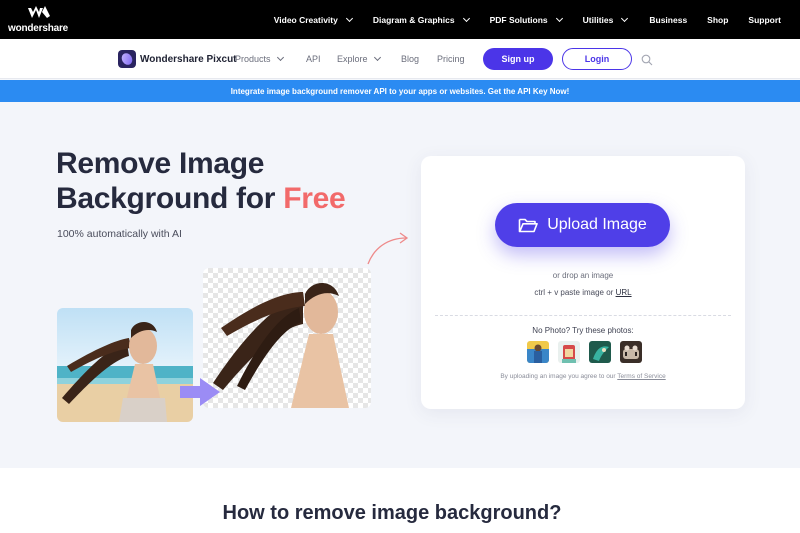 This screenshot has width=800, height=533. I want to click on nav-label: Explore, so click(352, 59).